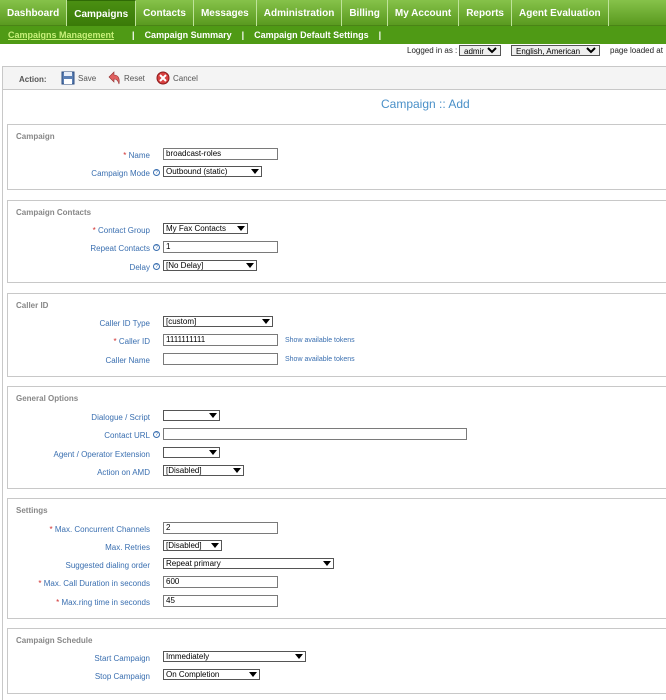 Image resolution: width=666 pixels, height=700 pixels. What do you see at coordinates (210, 265) in the screenshot?
I see `delay-select: [No Delay]` at bounding box center [210, 265].